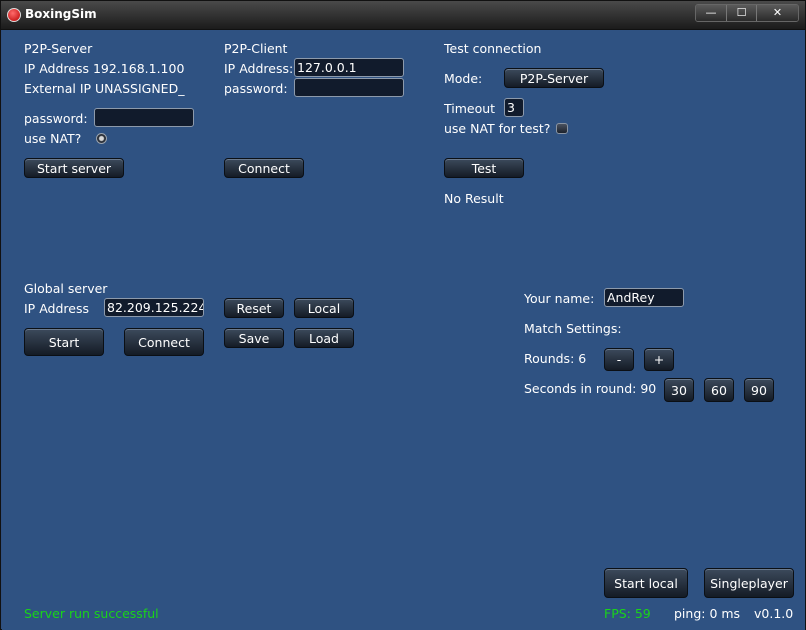 The height and width of the screenshot is (630, 806). Describe the element at coordinates (14, 15) in the screenshot. I see `app-icon` at that location.